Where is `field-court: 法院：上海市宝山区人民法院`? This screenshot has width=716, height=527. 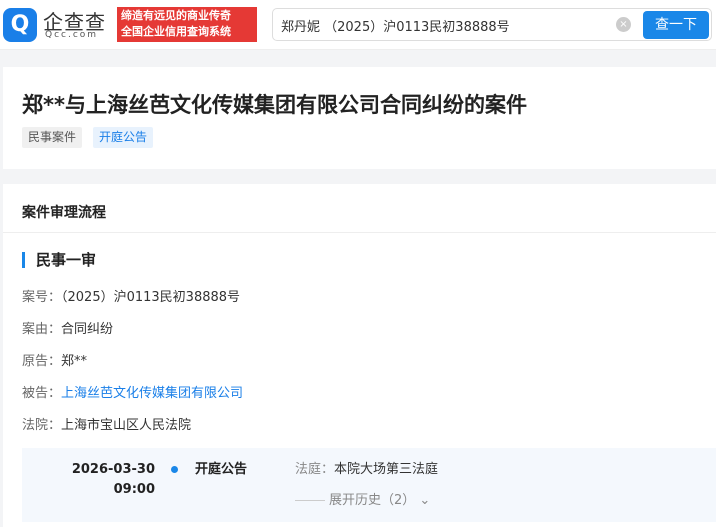 field-court: 法院：上海市宝山区人民法院 is located at coordinates (106, 423).